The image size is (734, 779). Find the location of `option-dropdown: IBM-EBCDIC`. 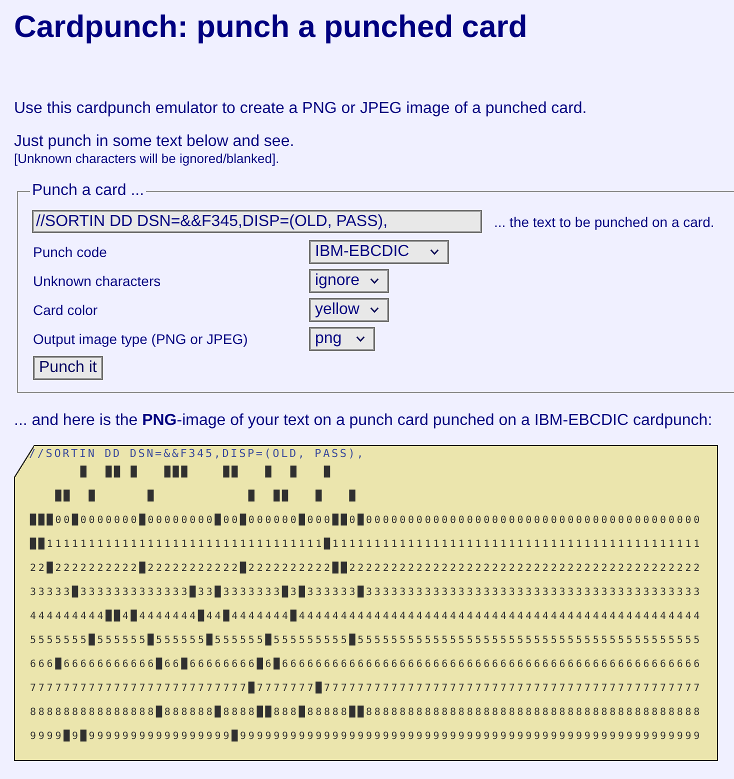

option-dropdown: IBM-EBCDIC is located at coordinates (379, 252).